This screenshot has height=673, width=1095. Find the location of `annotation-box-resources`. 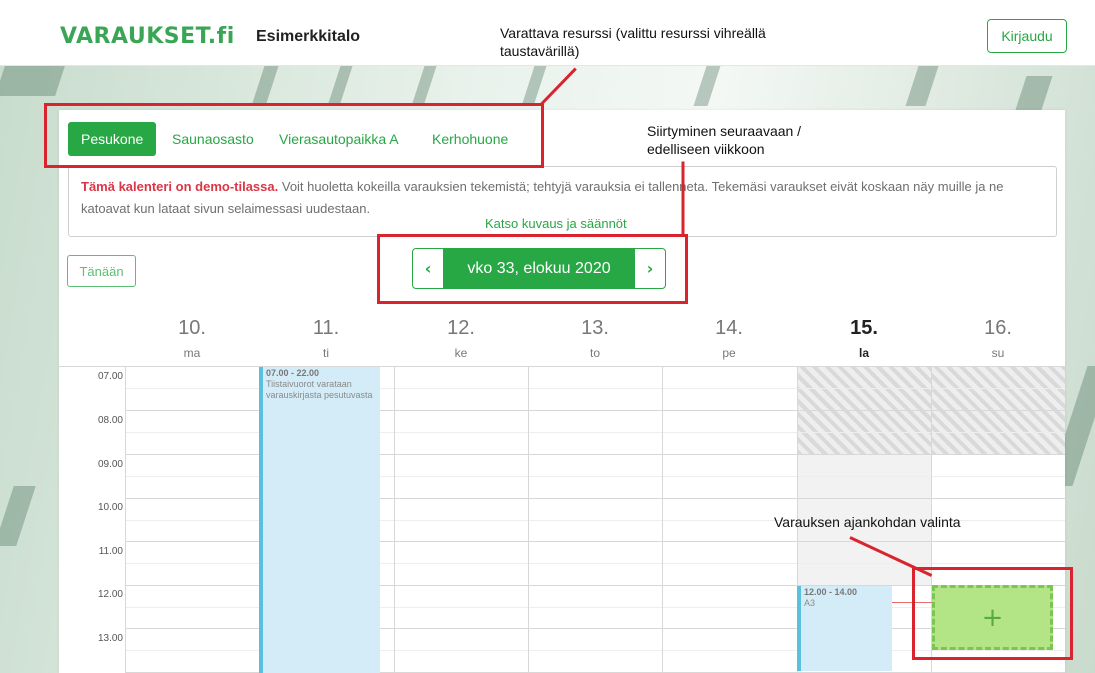

annotation-box-resources is located at coordinates (294, 135).